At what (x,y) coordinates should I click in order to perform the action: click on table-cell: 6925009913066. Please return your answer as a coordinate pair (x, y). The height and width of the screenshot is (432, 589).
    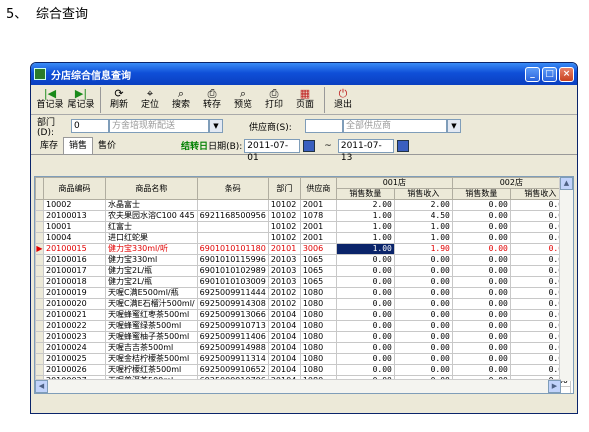
    Looking at the image, I should click on (232, 315).